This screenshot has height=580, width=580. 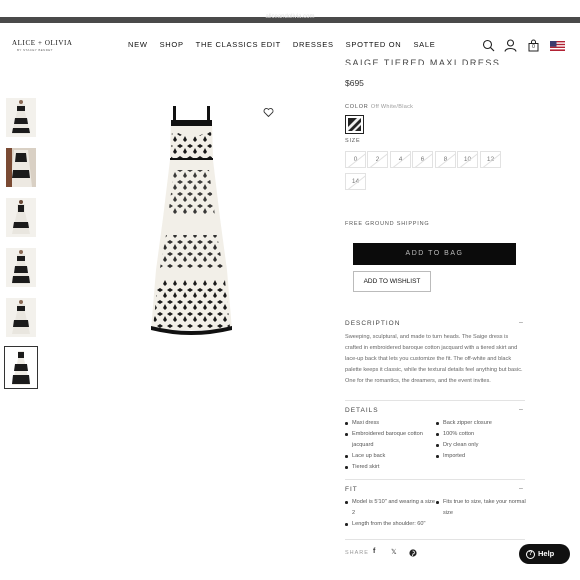 What do you see at coordinates (390, 423) in the screenshot?
I see `list-item: Maxi dress` at bounding box center [390, 423].